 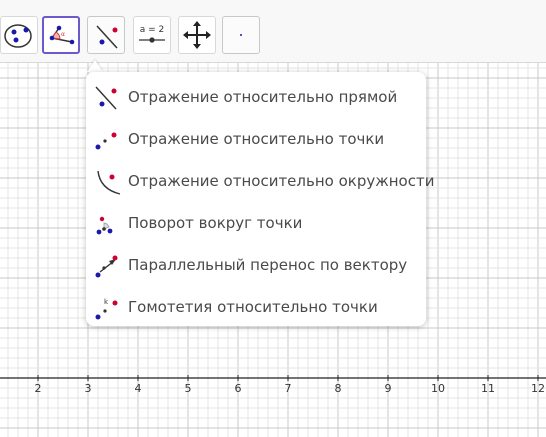 I want to click on move-graphics-view-button, so click(x=197, y=35).